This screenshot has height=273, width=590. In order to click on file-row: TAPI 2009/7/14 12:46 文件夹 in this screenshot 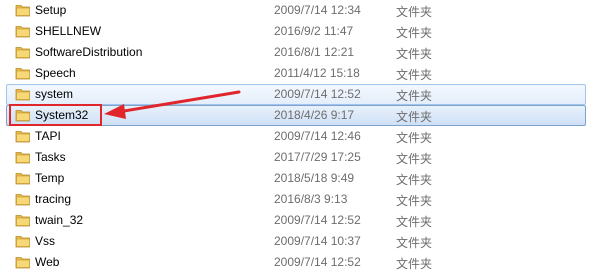, I will do `click(295, 136)`.